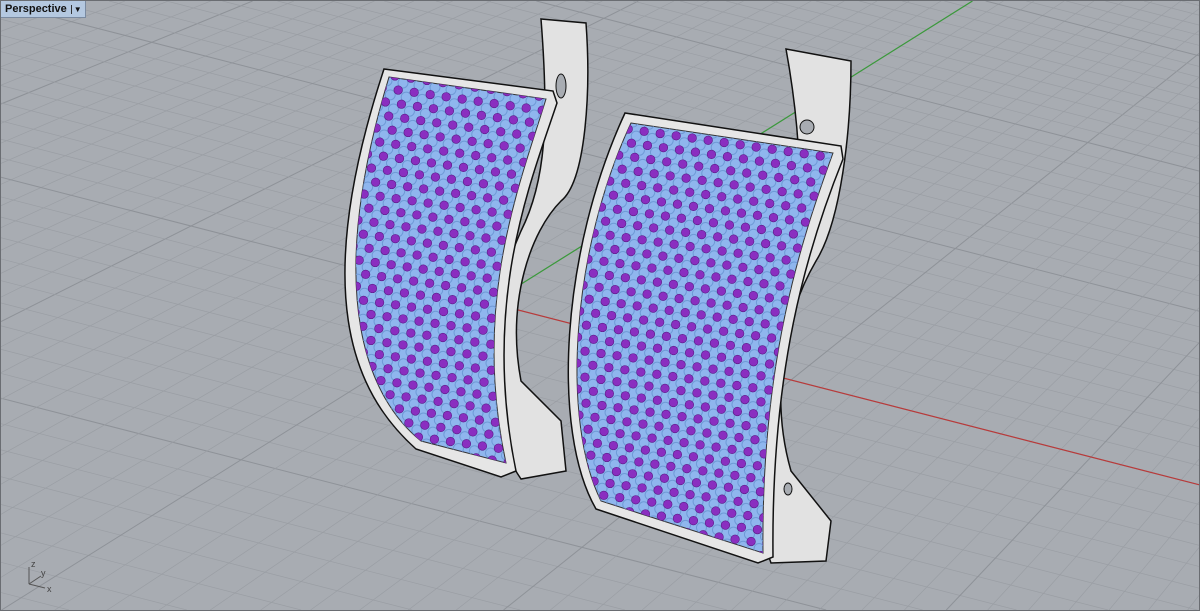 The image size is (1200, 611). I want to click on hinge-hole, so click(788, 489).